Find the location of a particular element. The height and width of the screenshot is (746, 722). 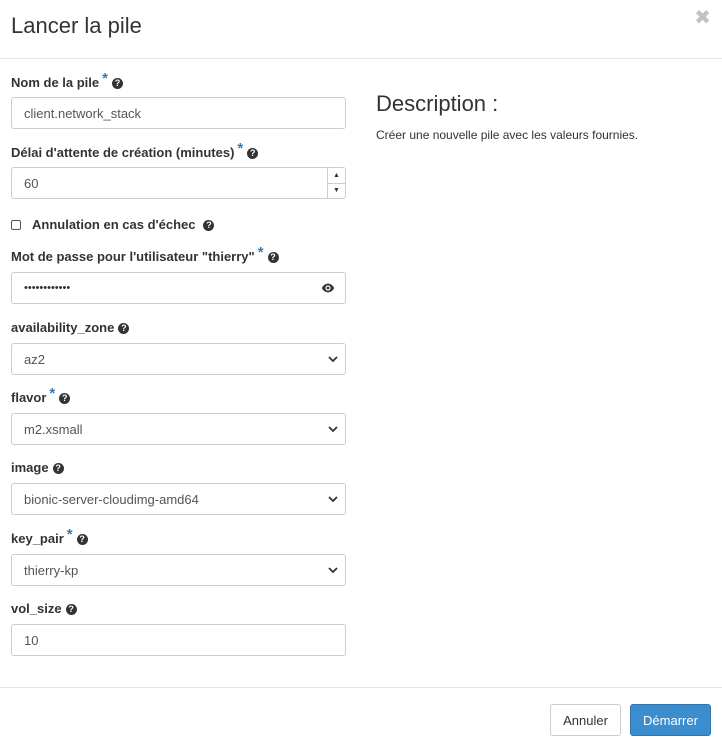

modal-footer: Annuler Démarrer is located at coordinates (361, 716).